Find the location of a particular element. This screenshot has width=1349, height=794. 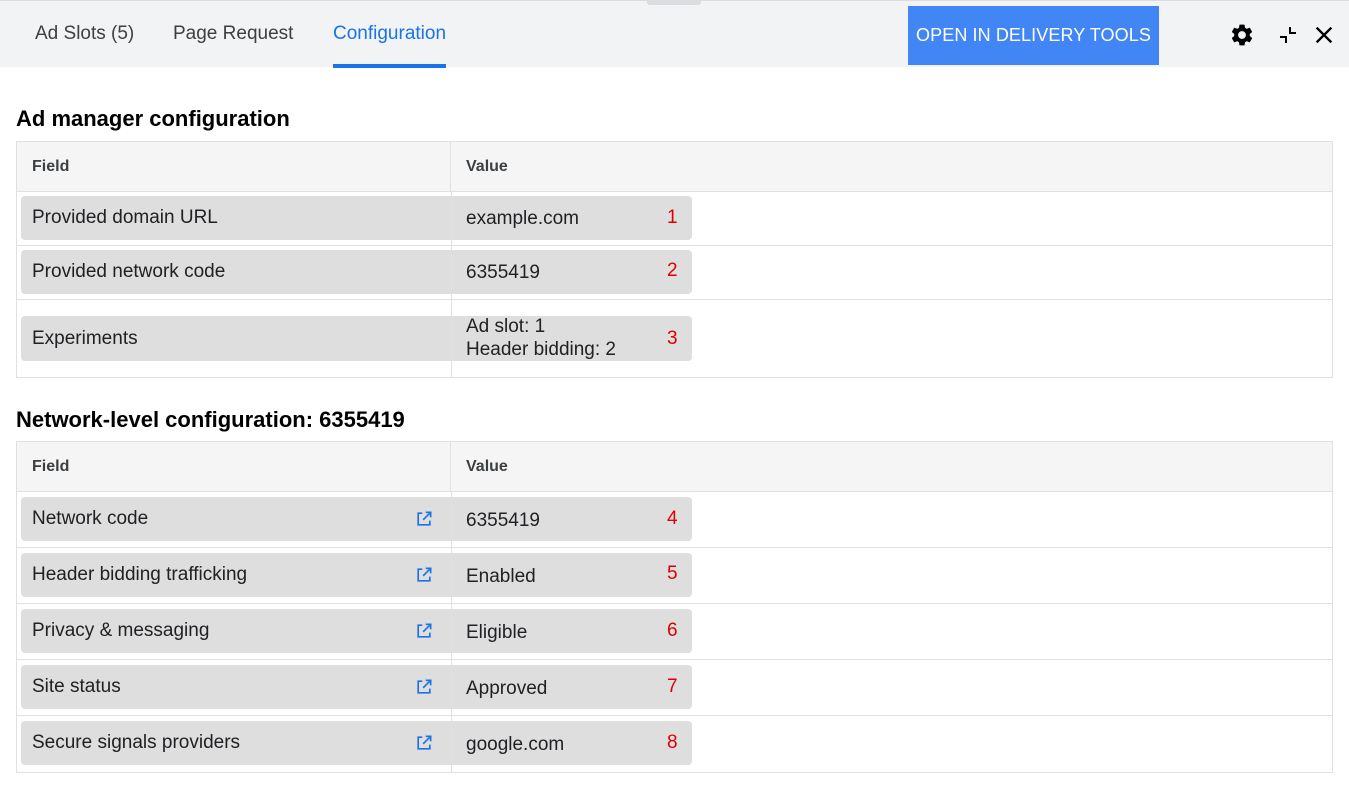

minimize-icon is located at coordinates (1288, 35).